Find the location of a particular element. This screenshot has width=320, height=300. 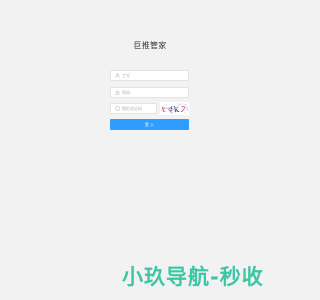

page-title: 巨推管家 is located at coordinates (150, 45).